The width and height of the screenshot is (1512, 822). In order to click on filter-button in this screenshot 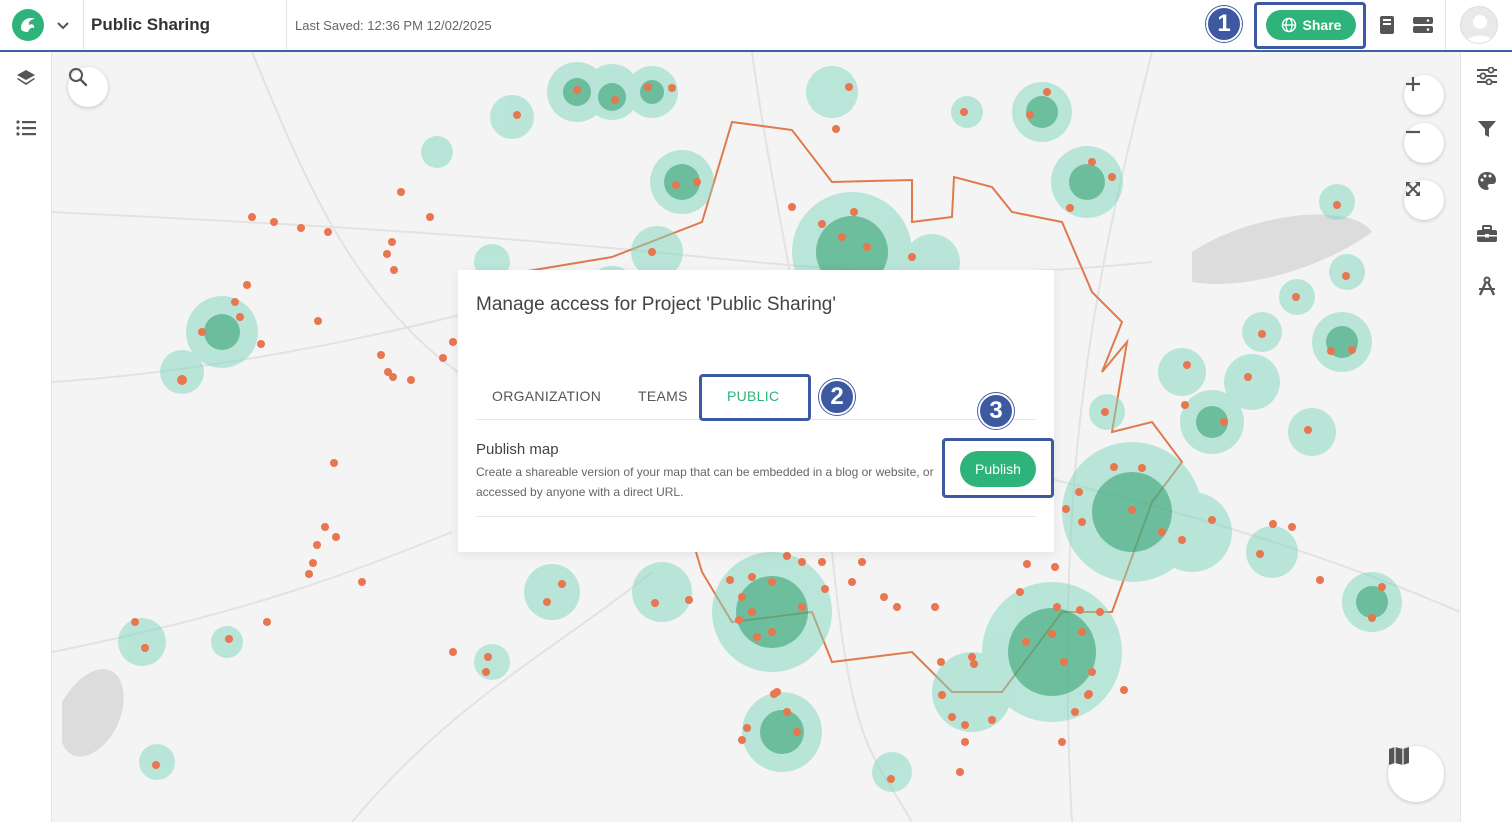, I will do `click(1487, 129)`.